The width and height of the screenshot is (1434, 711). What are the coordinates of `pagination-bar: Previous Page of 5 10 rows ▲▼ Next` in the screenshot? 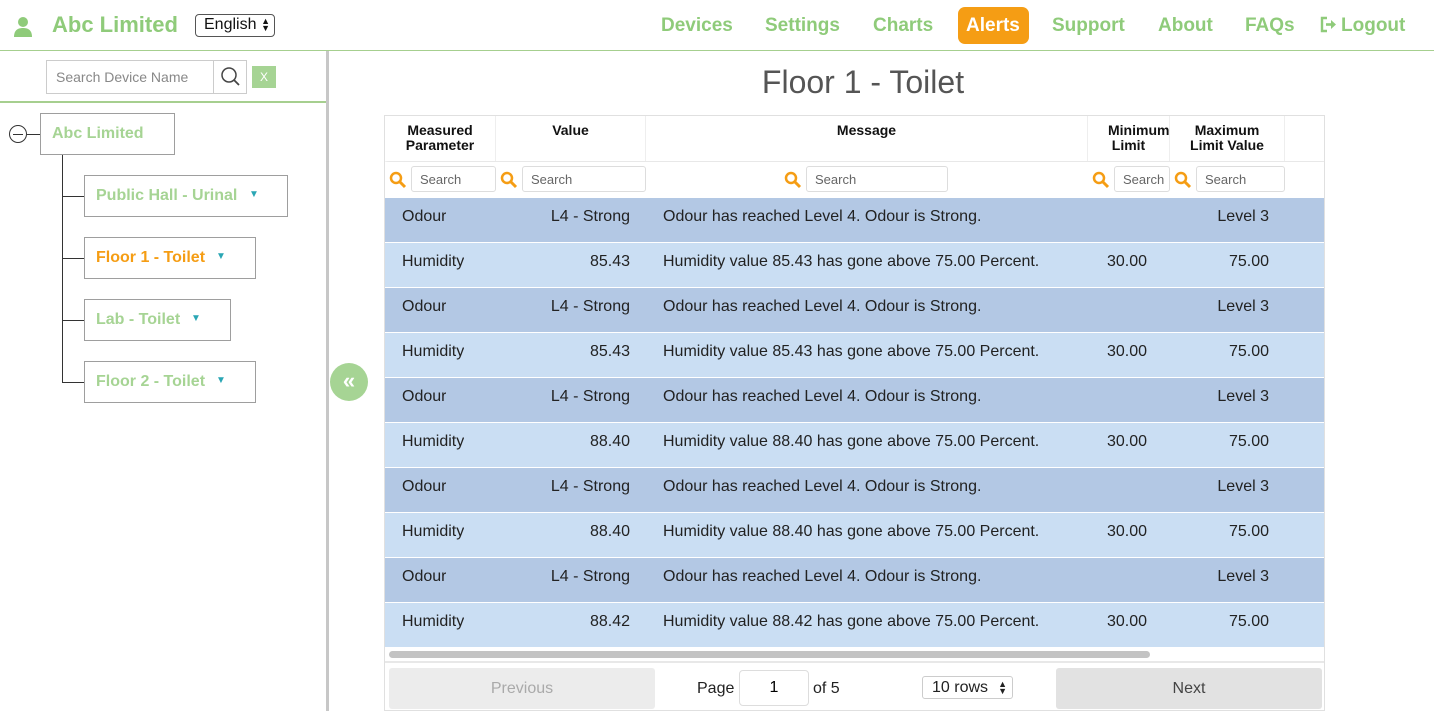 It's located at (854, 685).